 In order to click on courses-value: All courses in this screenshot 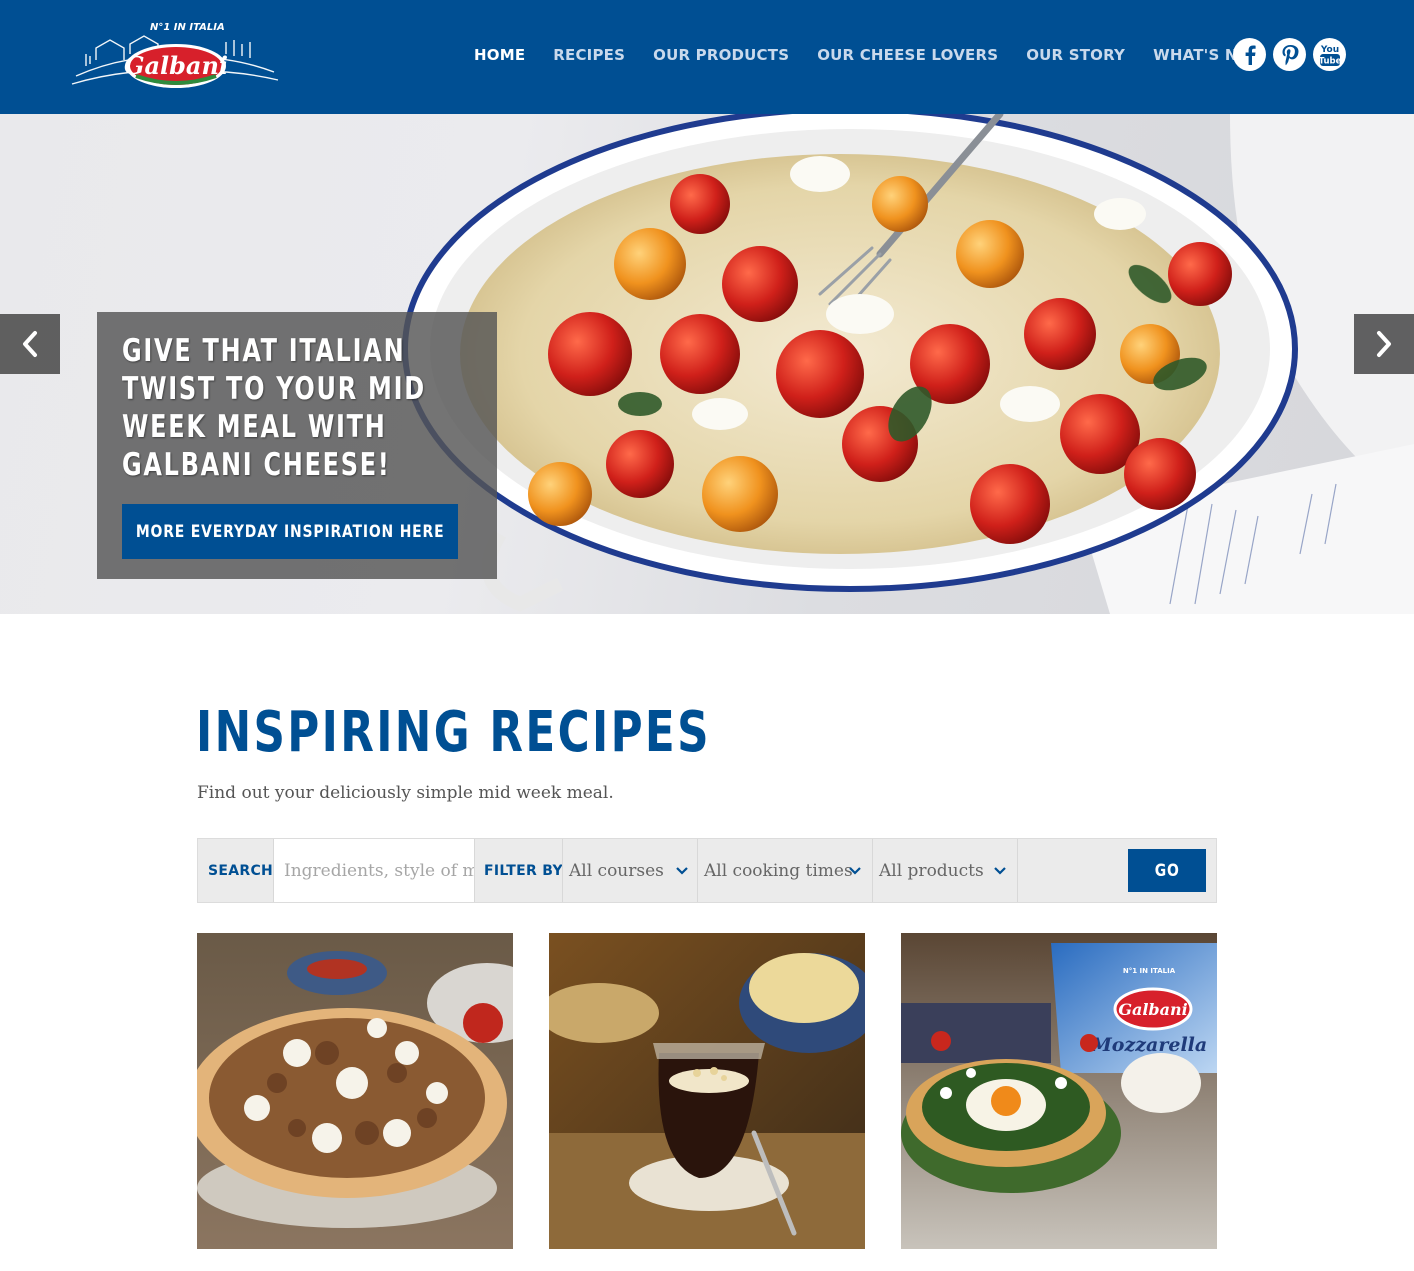, I will do `click(616, 870)`.